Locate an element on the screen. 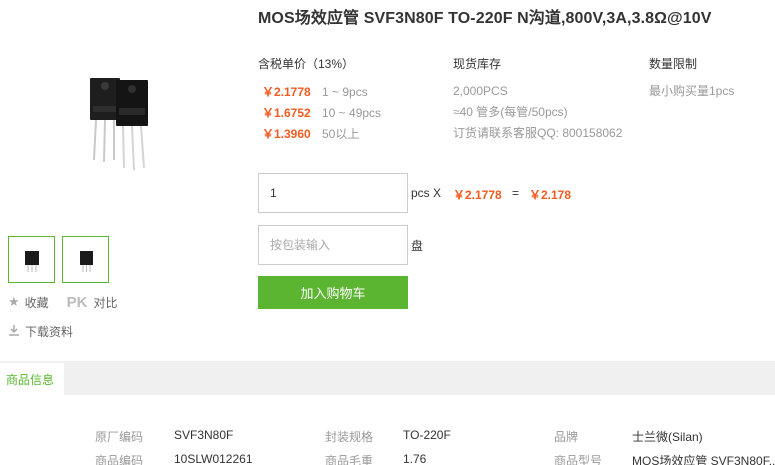  compare-link: 对比 is located at coordinates (106, 302).